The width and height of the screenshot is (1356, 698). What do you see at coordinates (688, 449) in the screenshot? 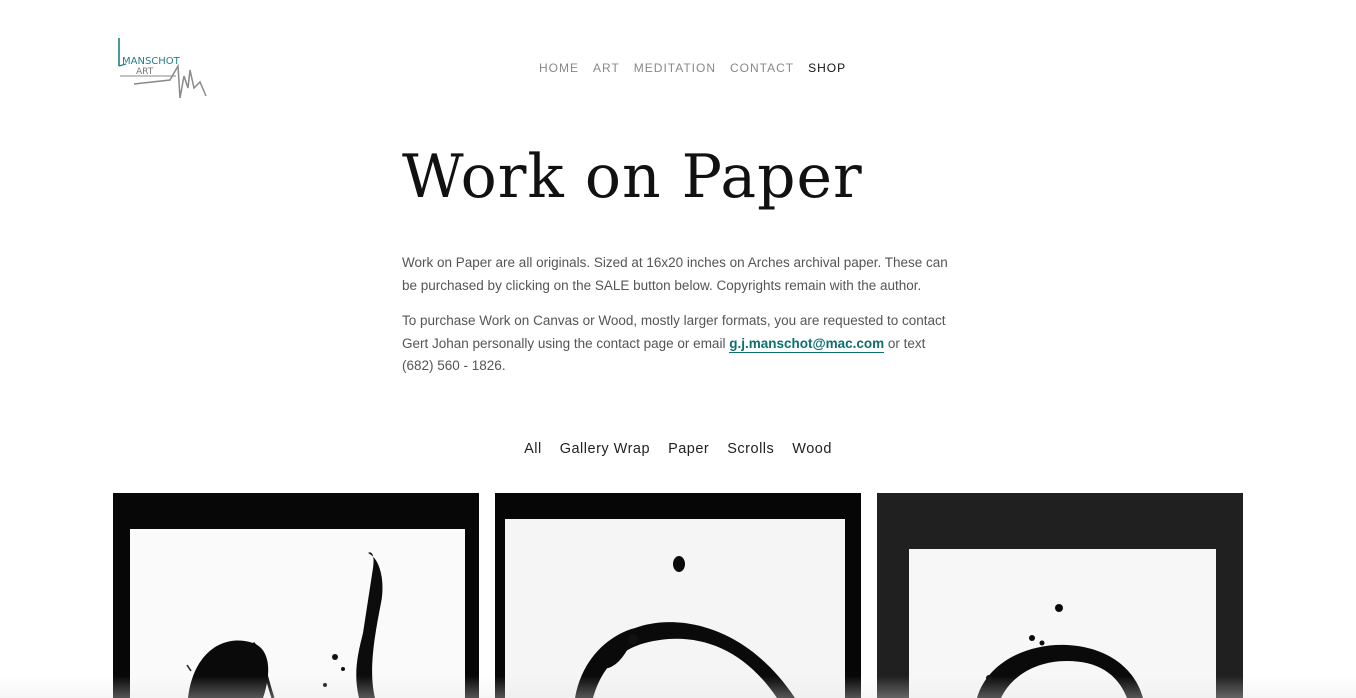
I see `filter-paper: Paper` at bounding box center [688, 449].